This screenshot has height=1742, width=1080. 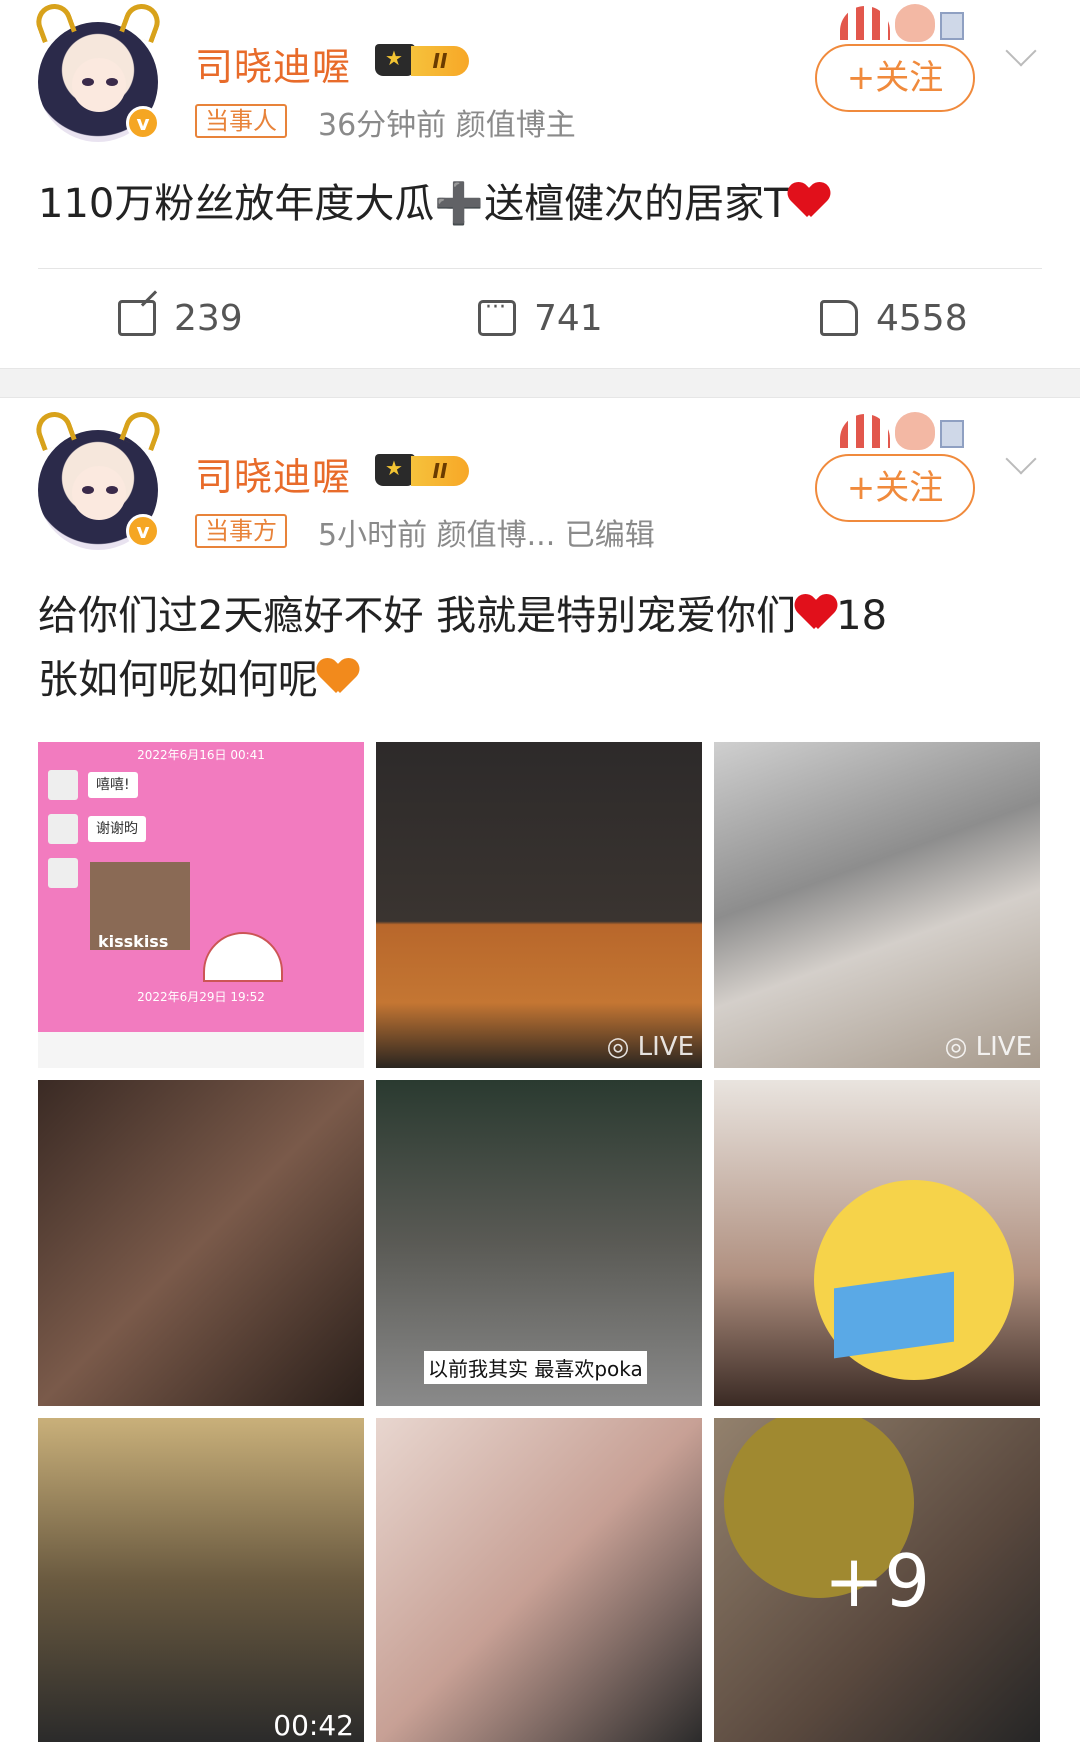 What do you see at coordinates (894, 318) in the screenshot?
I see `like-button: 4558` at bounding box center [894, 318].